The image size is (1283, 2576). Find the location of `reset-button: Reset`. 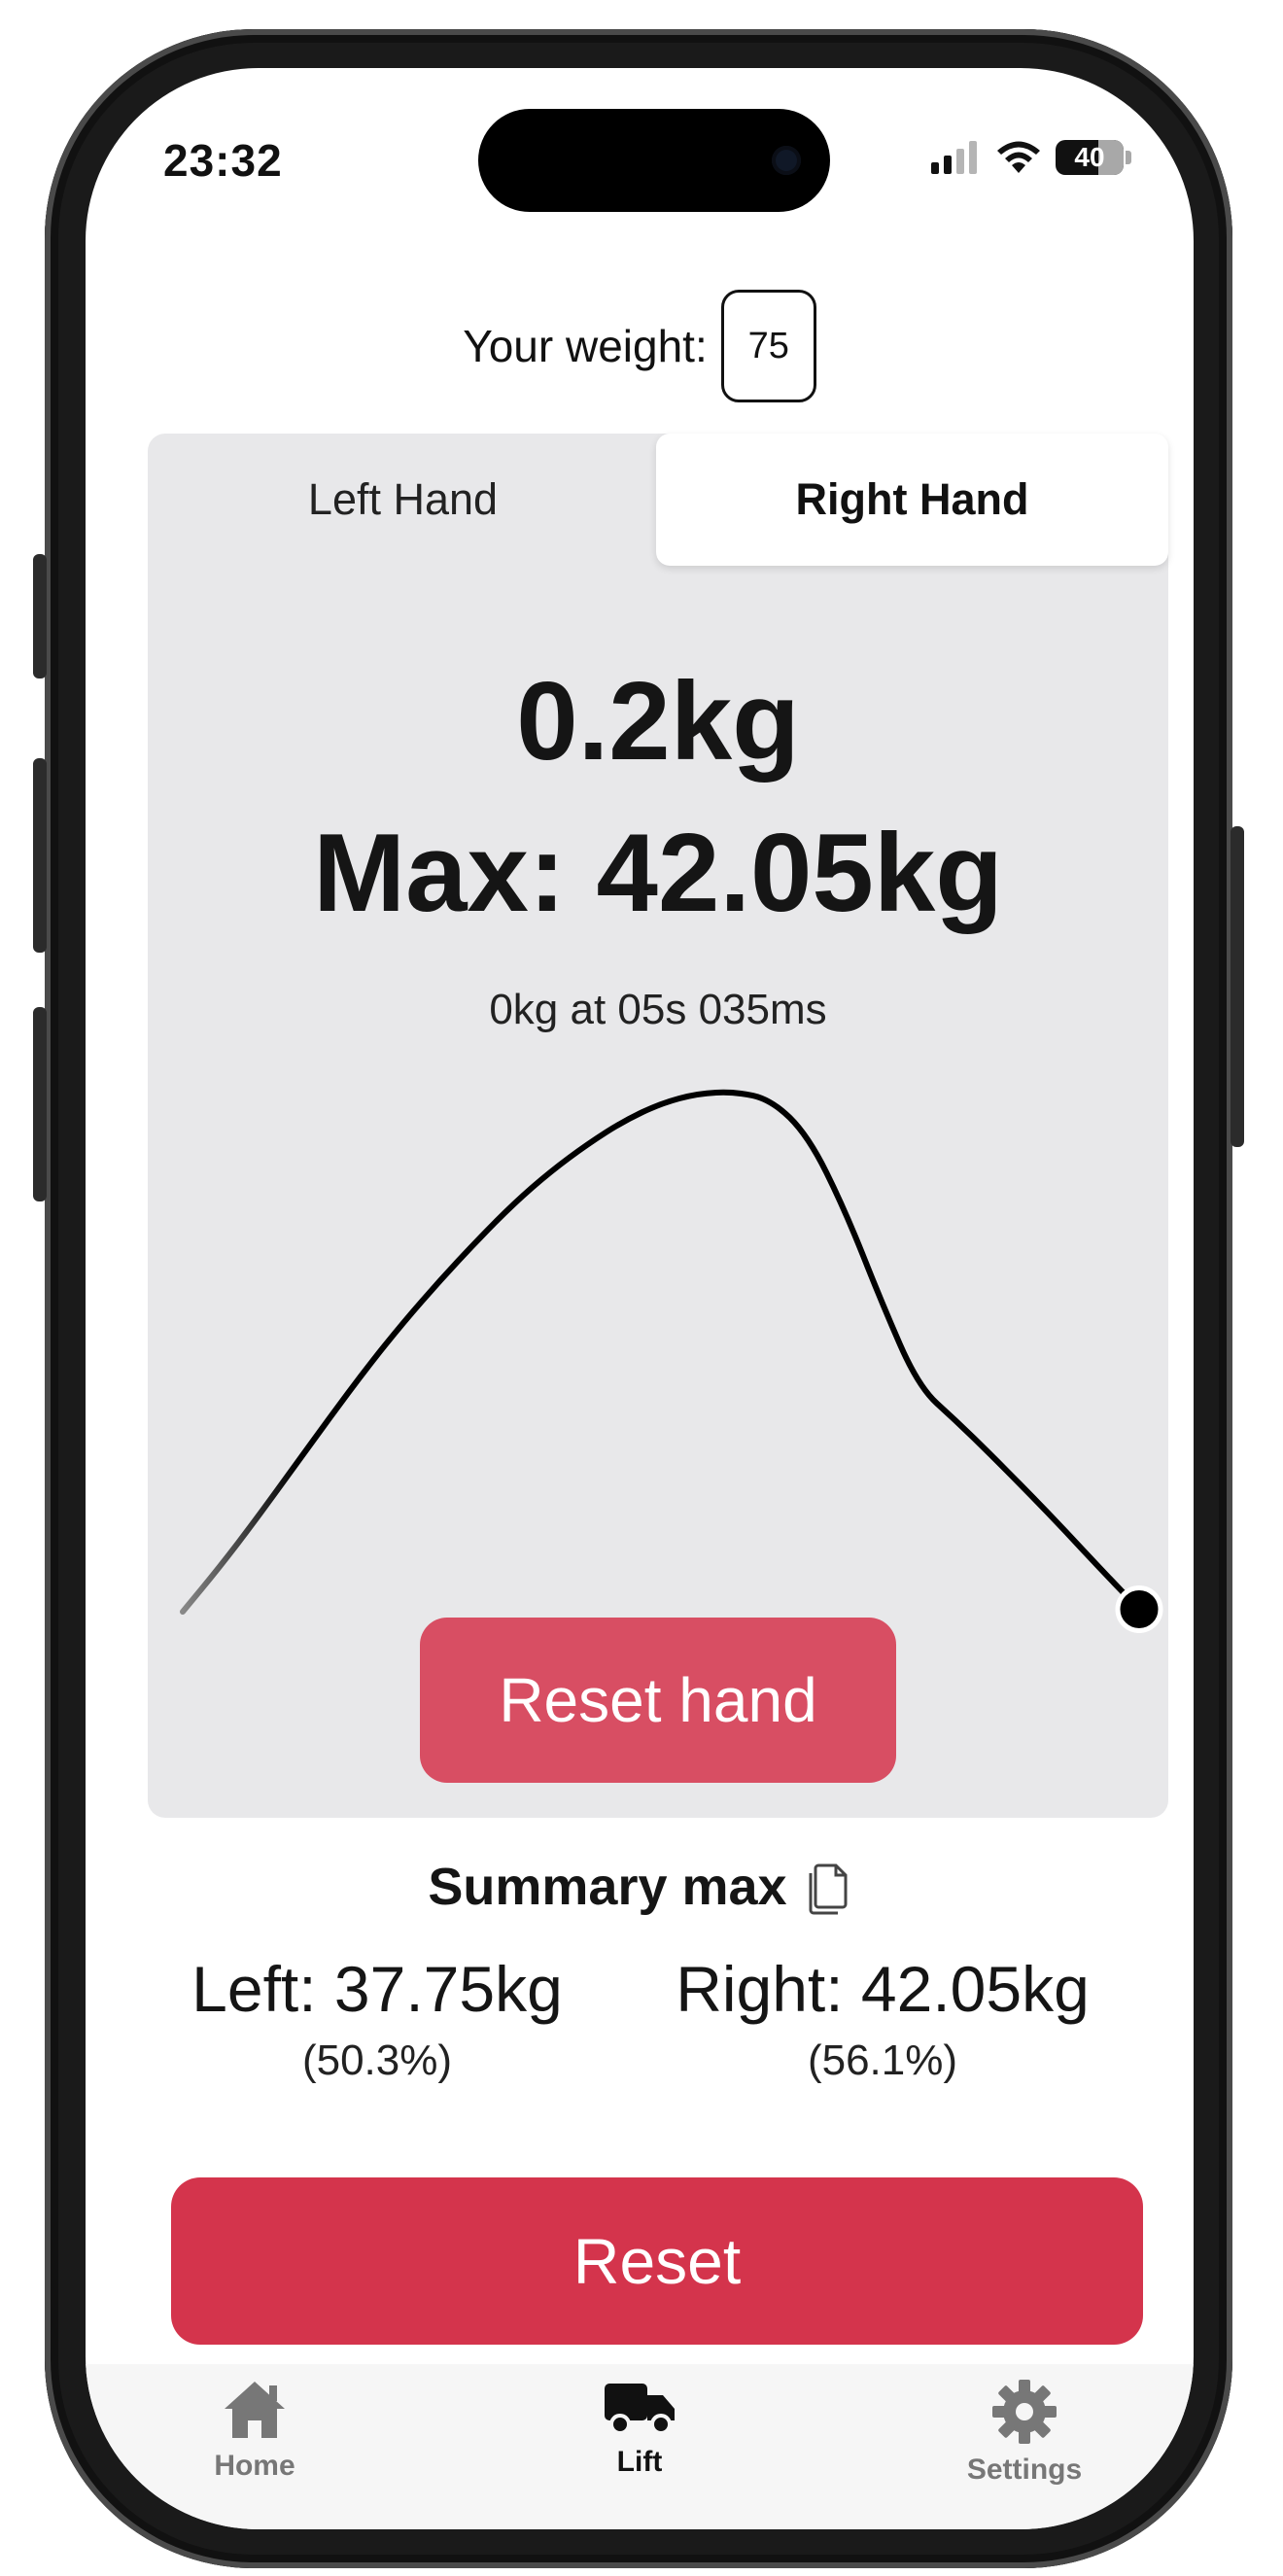

reset-button: Reset is located at coordinates (657, 2261).